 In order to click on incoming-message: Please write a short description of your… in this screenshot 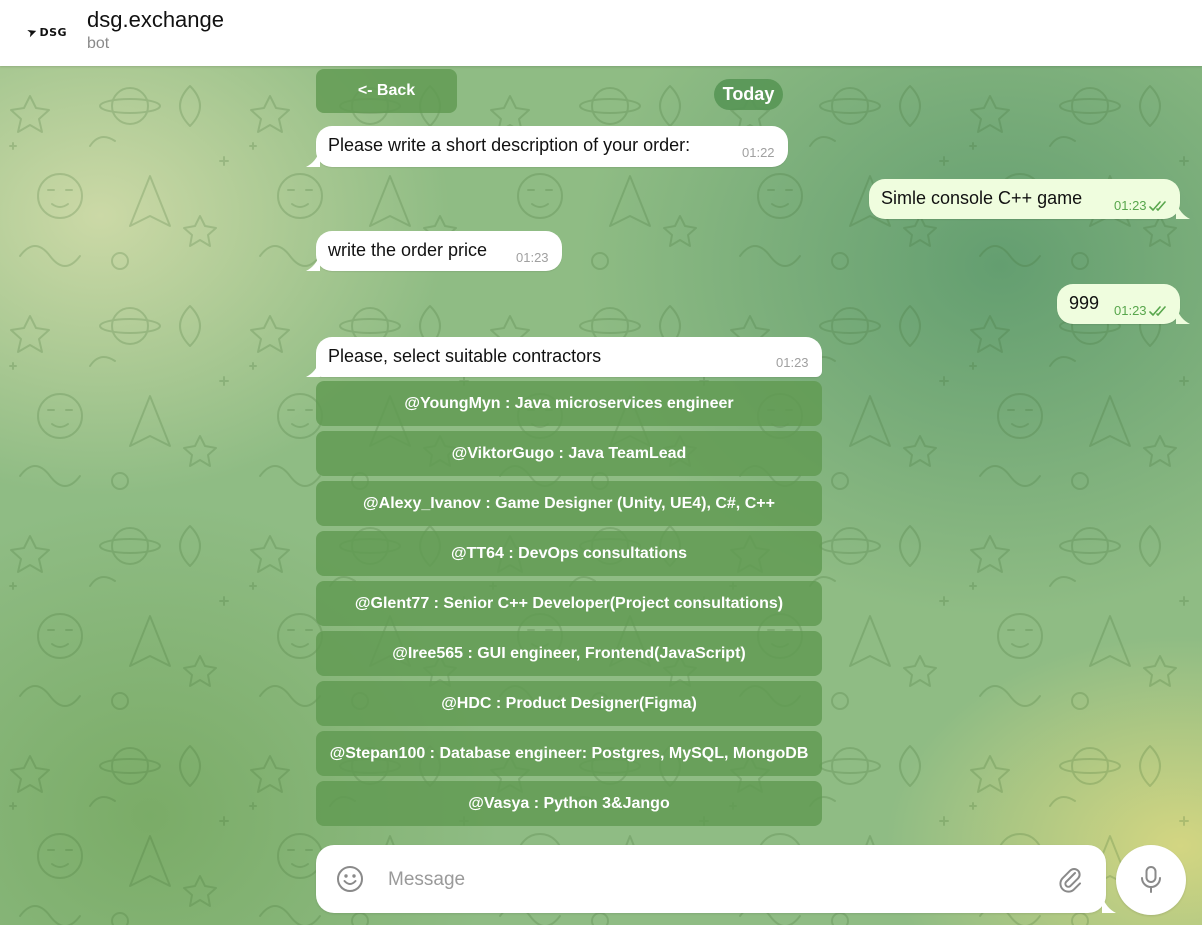, I will do `click(552, 146)`.